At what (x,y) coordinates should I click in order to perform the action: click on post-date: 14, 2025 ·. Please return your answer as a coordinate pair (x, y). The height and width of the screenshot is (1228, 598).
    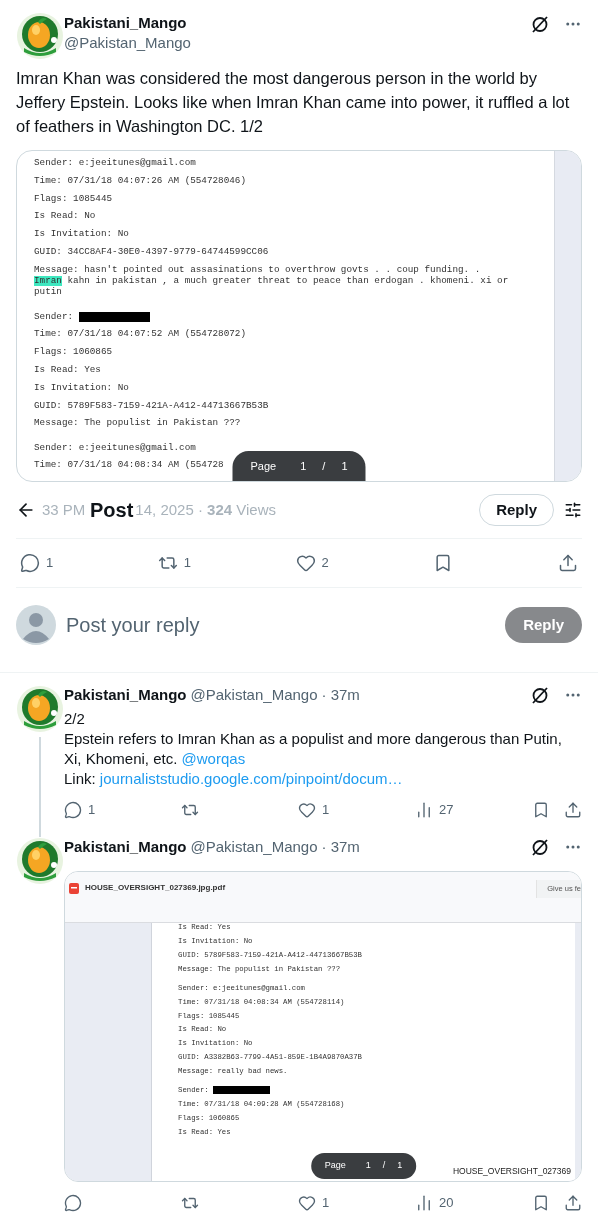
    Looking at the image, I should click on (169, 509).